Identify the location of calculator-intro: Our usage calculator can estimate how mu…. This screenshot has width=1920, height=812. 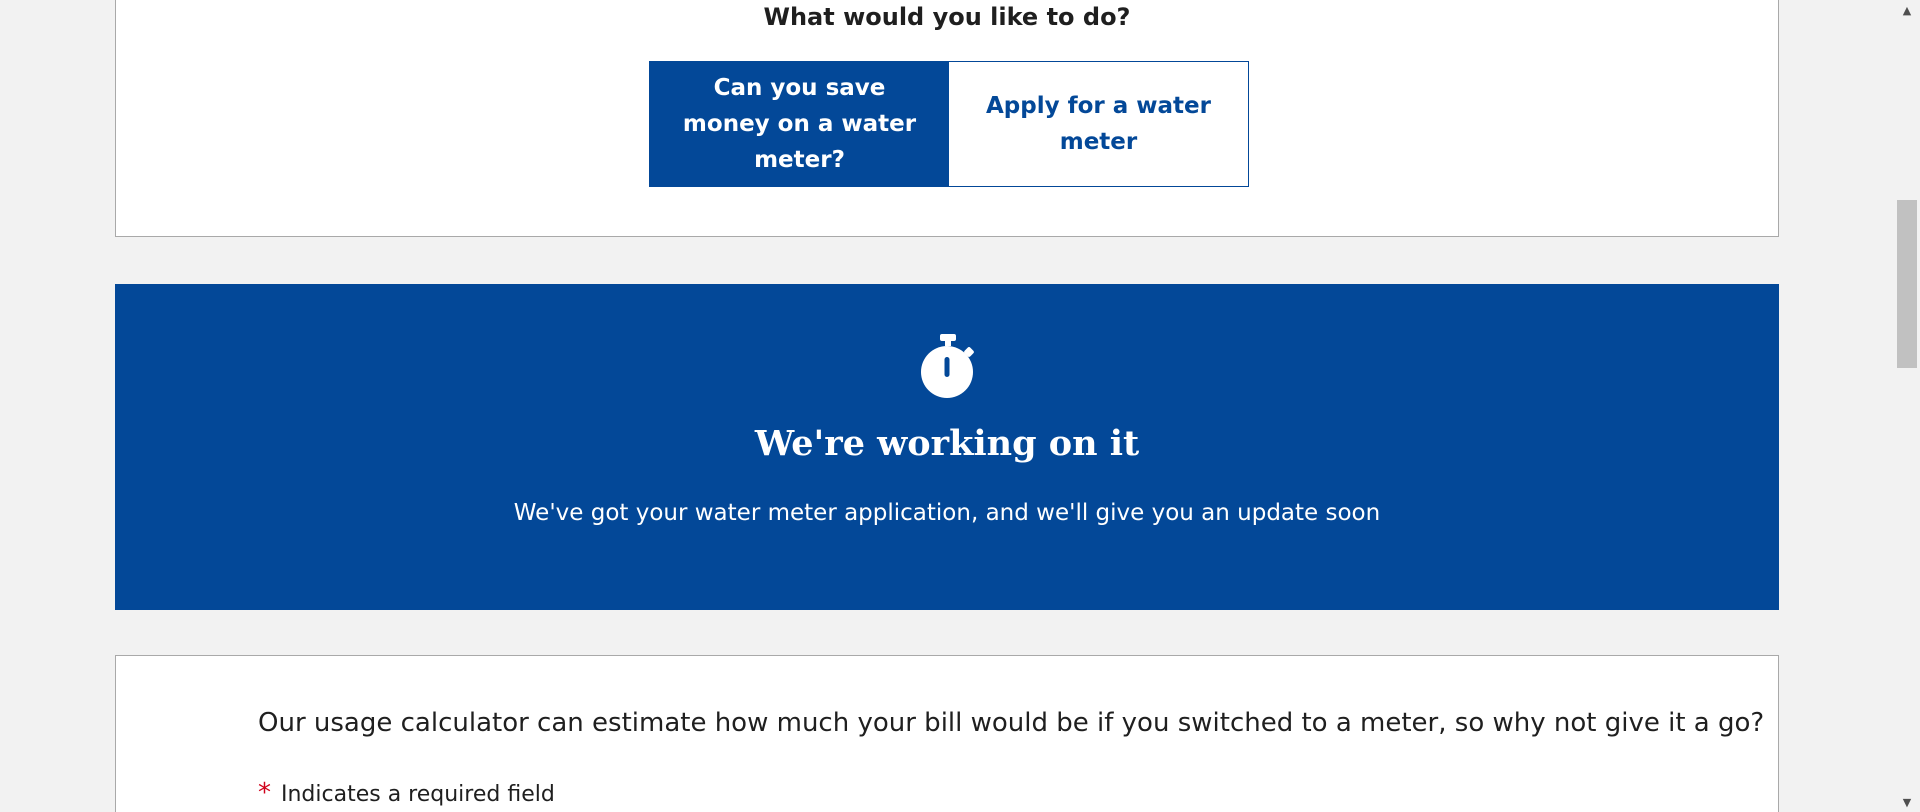
(1011, 723).